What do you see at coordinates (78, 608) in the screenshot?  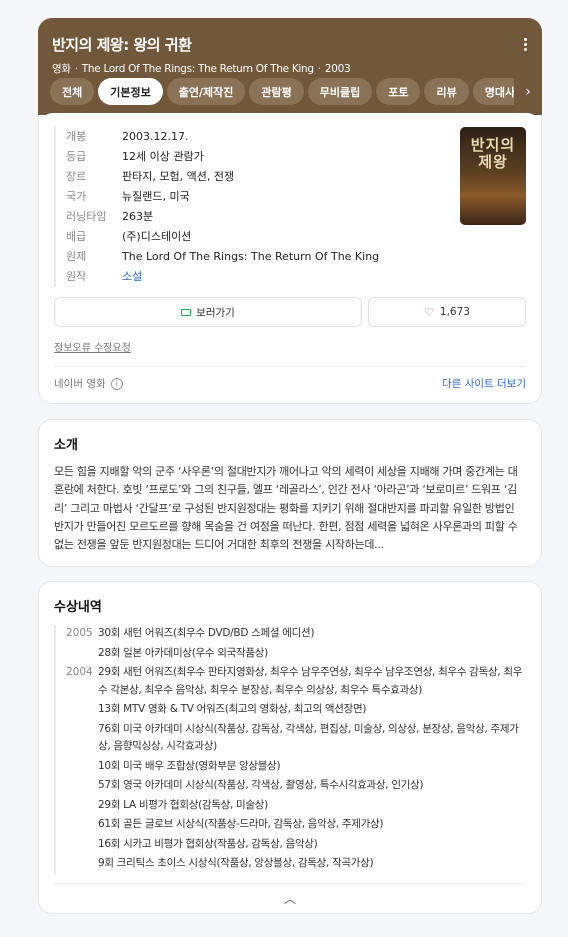 I see `awards-heading: 수상내역` at bounding box center [78, 608].